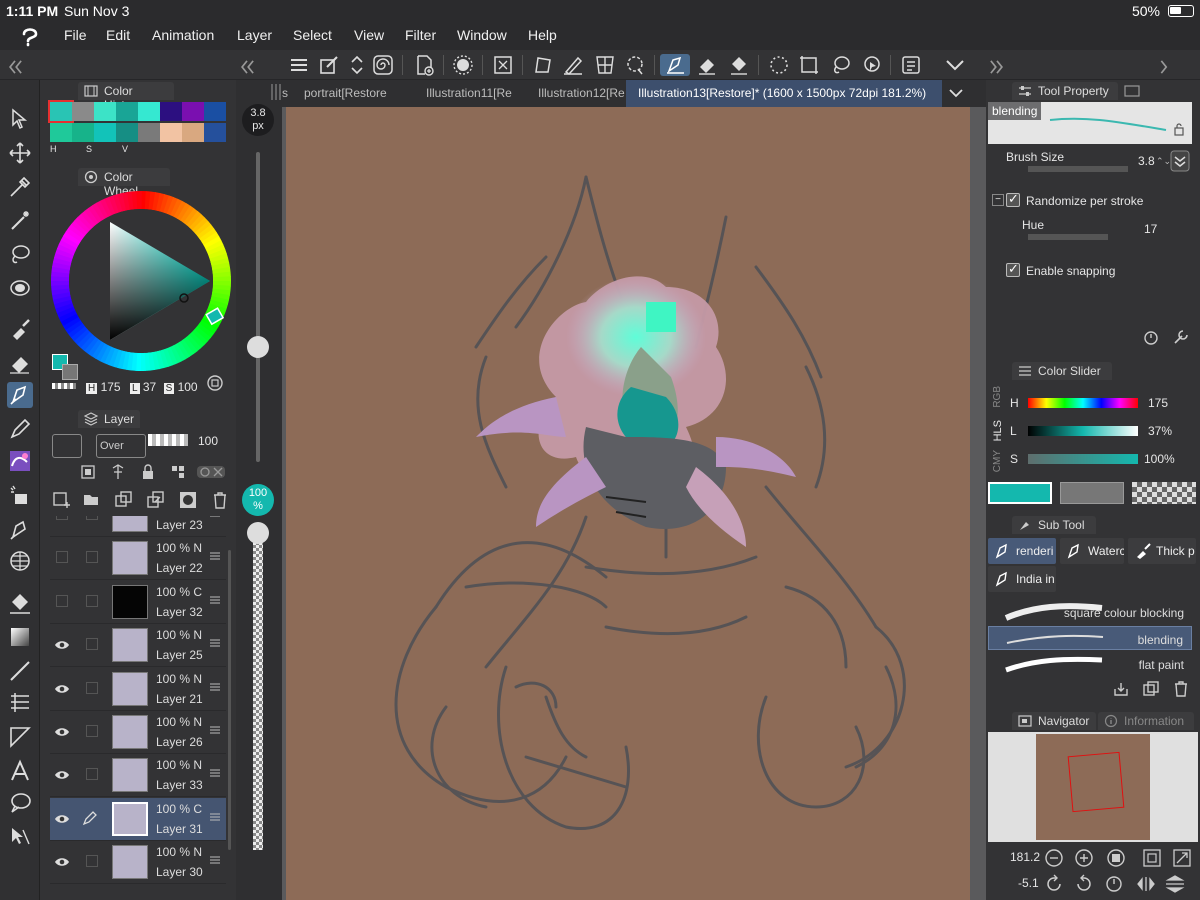  What do you see at coordinates (997, 461) in the screenshot?
I see `mode-cmy: CMY` at bounding box center [997, 461].